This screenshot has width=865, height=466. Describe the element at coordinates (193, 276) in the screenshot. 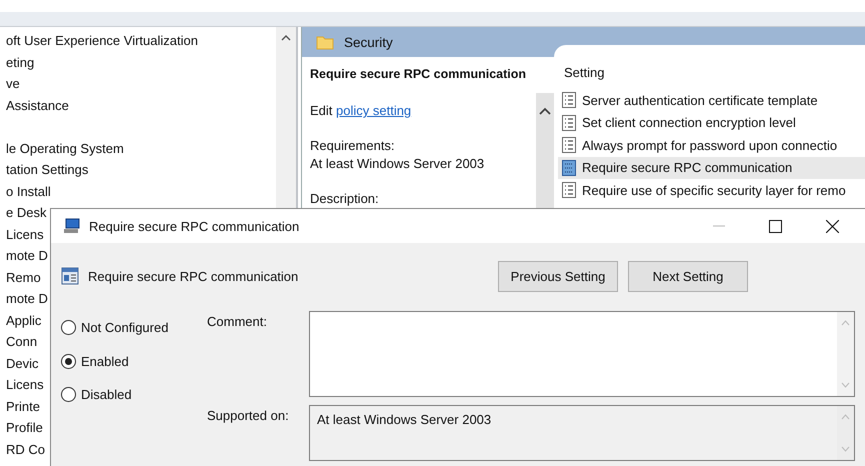

I see `setting-name: Require secure RPC communication` at that location.